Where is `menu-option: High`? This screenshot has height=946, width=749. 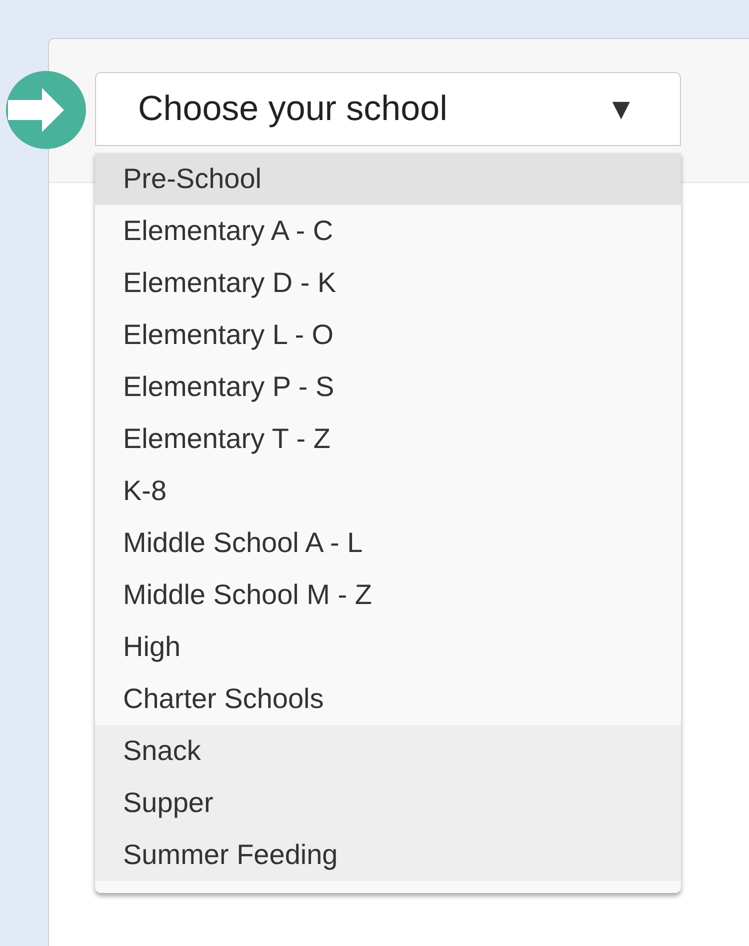 menu-option: High is located at coordinates (388, 647).